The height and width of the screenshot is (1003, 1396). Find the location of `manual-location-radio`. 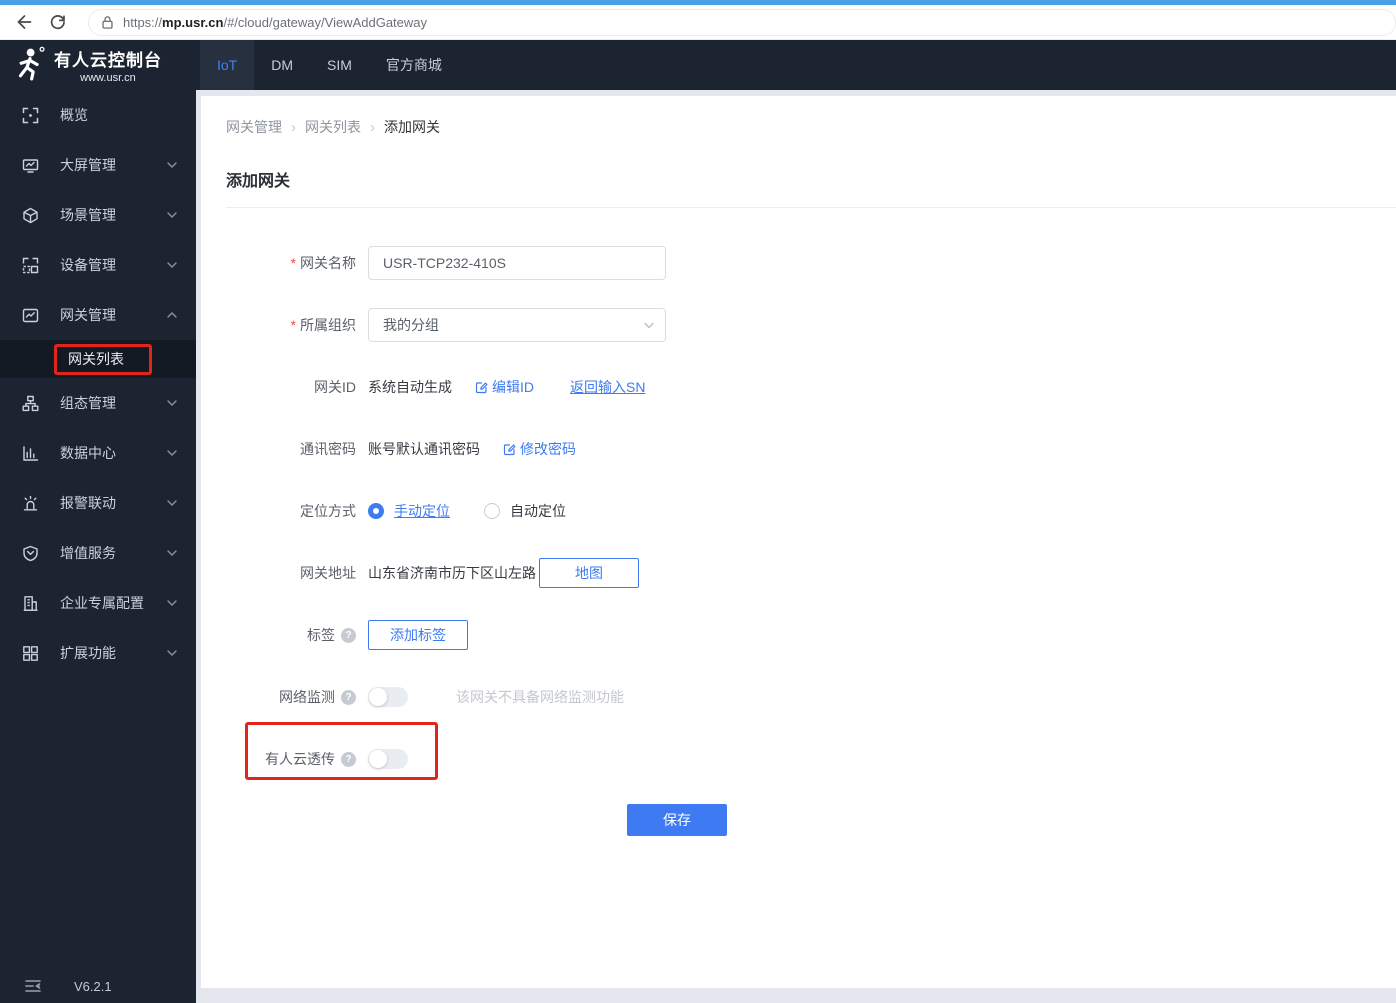

manual-location-radio is located at coordinates (376, 511).